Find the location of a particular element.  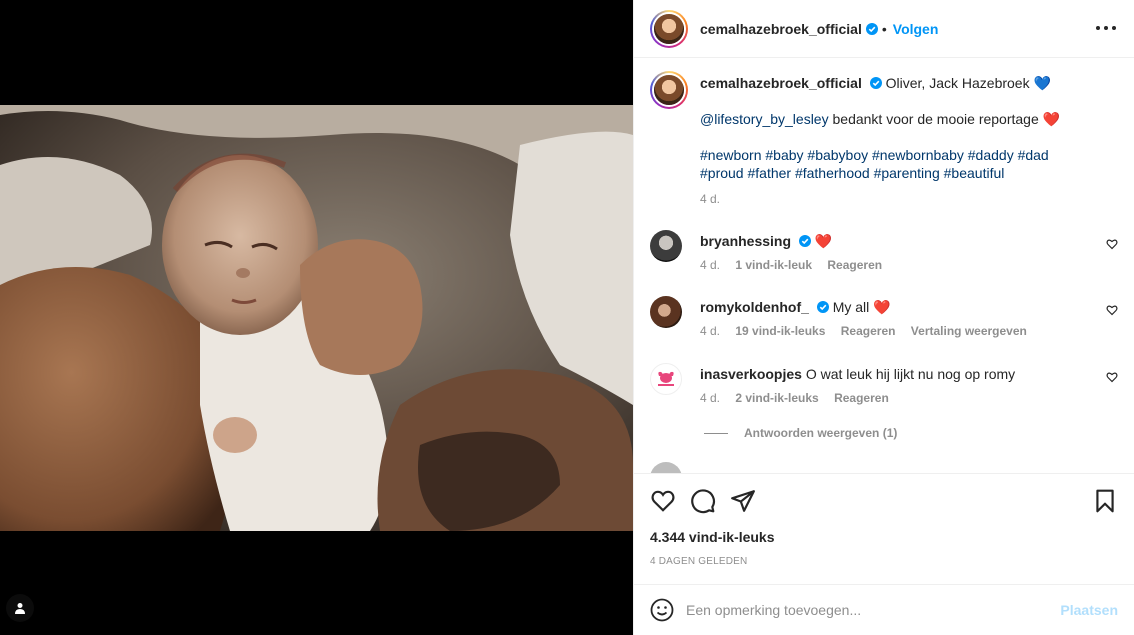

caption-mention-text: bedankt voor de mooie reportage is located at coordinates (935, 119).